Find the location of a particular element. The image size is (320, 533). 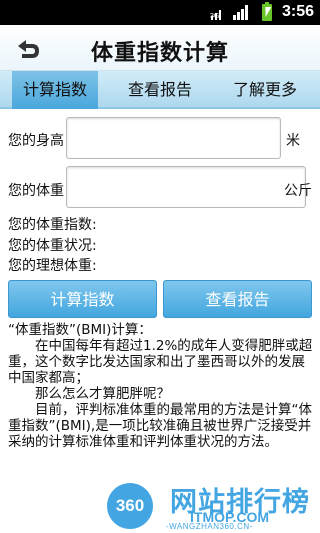

tab-report: 查看报告 is located at coordinates (160, 90).